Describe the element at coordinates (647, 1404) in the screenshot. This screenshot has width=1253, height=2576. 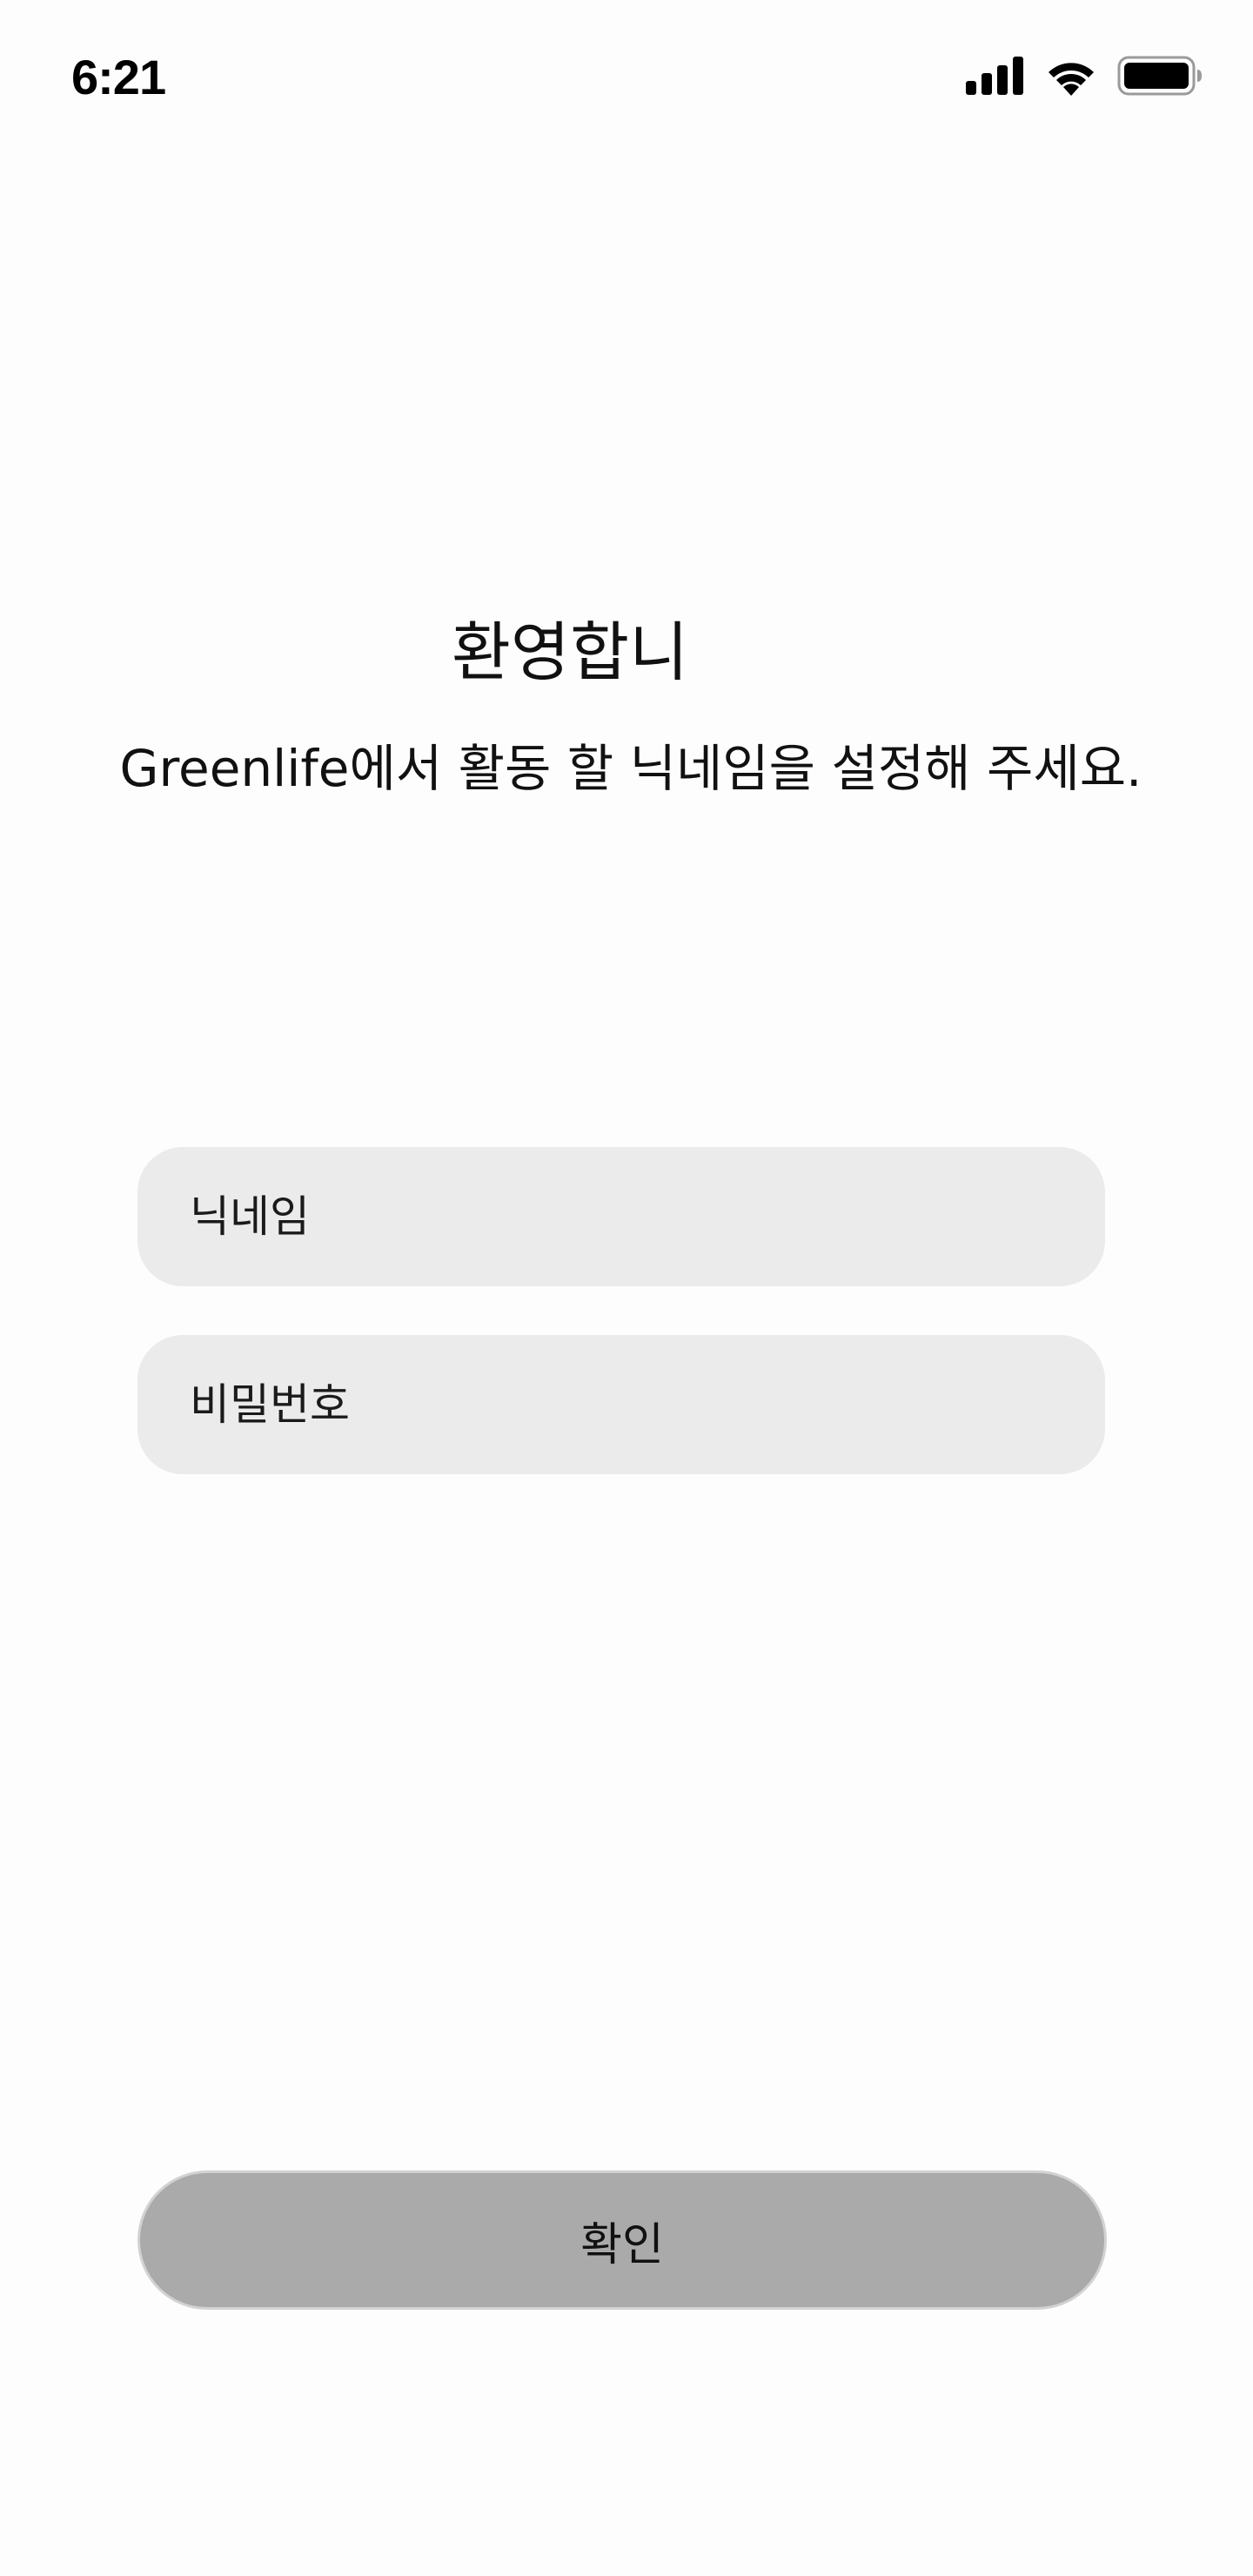
I see `password-input` at that location.